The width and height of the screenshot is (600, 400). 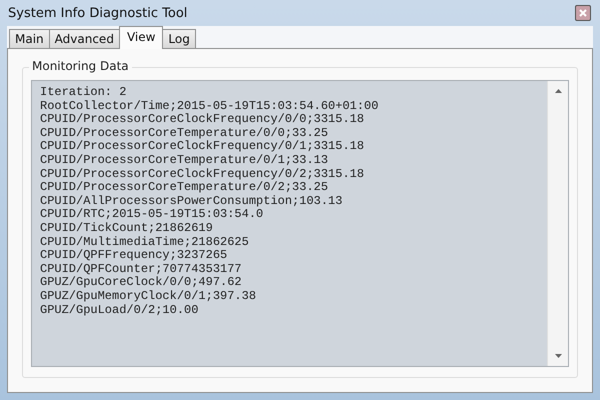 What do you see at coordinates (152, 215) in the screenshot?
I see `log-line: CPUID/RTC;2015-05-19T15:03:54.0` at bounding box center [152, 215].